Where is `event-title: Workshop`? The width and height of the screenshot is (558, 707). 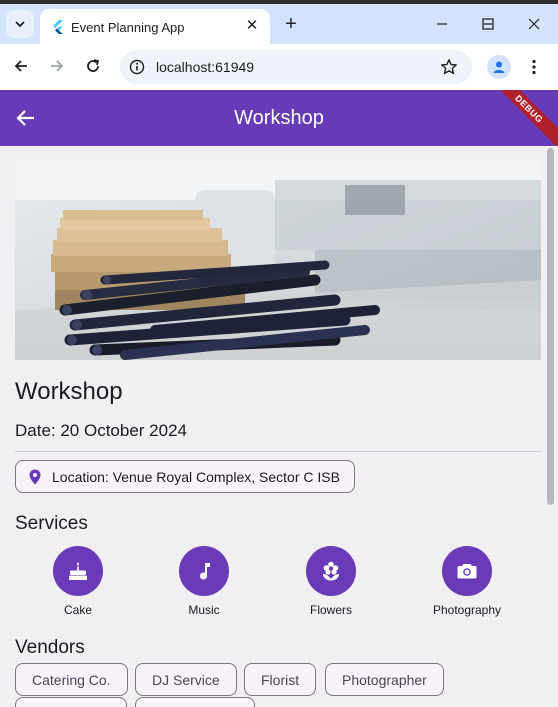
event-title: Workshop is located at coordinates (69, 391).